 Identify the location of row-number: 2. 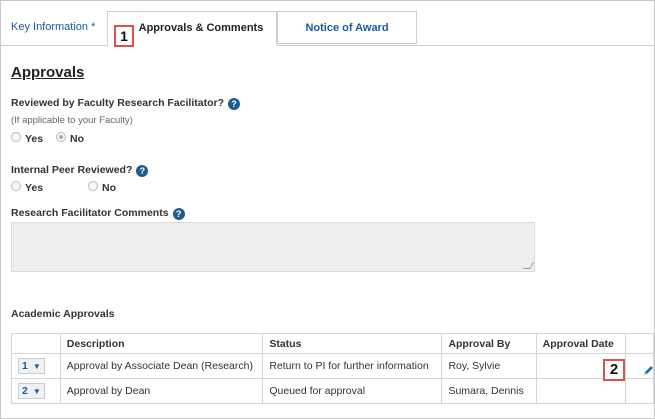
(25, 391).